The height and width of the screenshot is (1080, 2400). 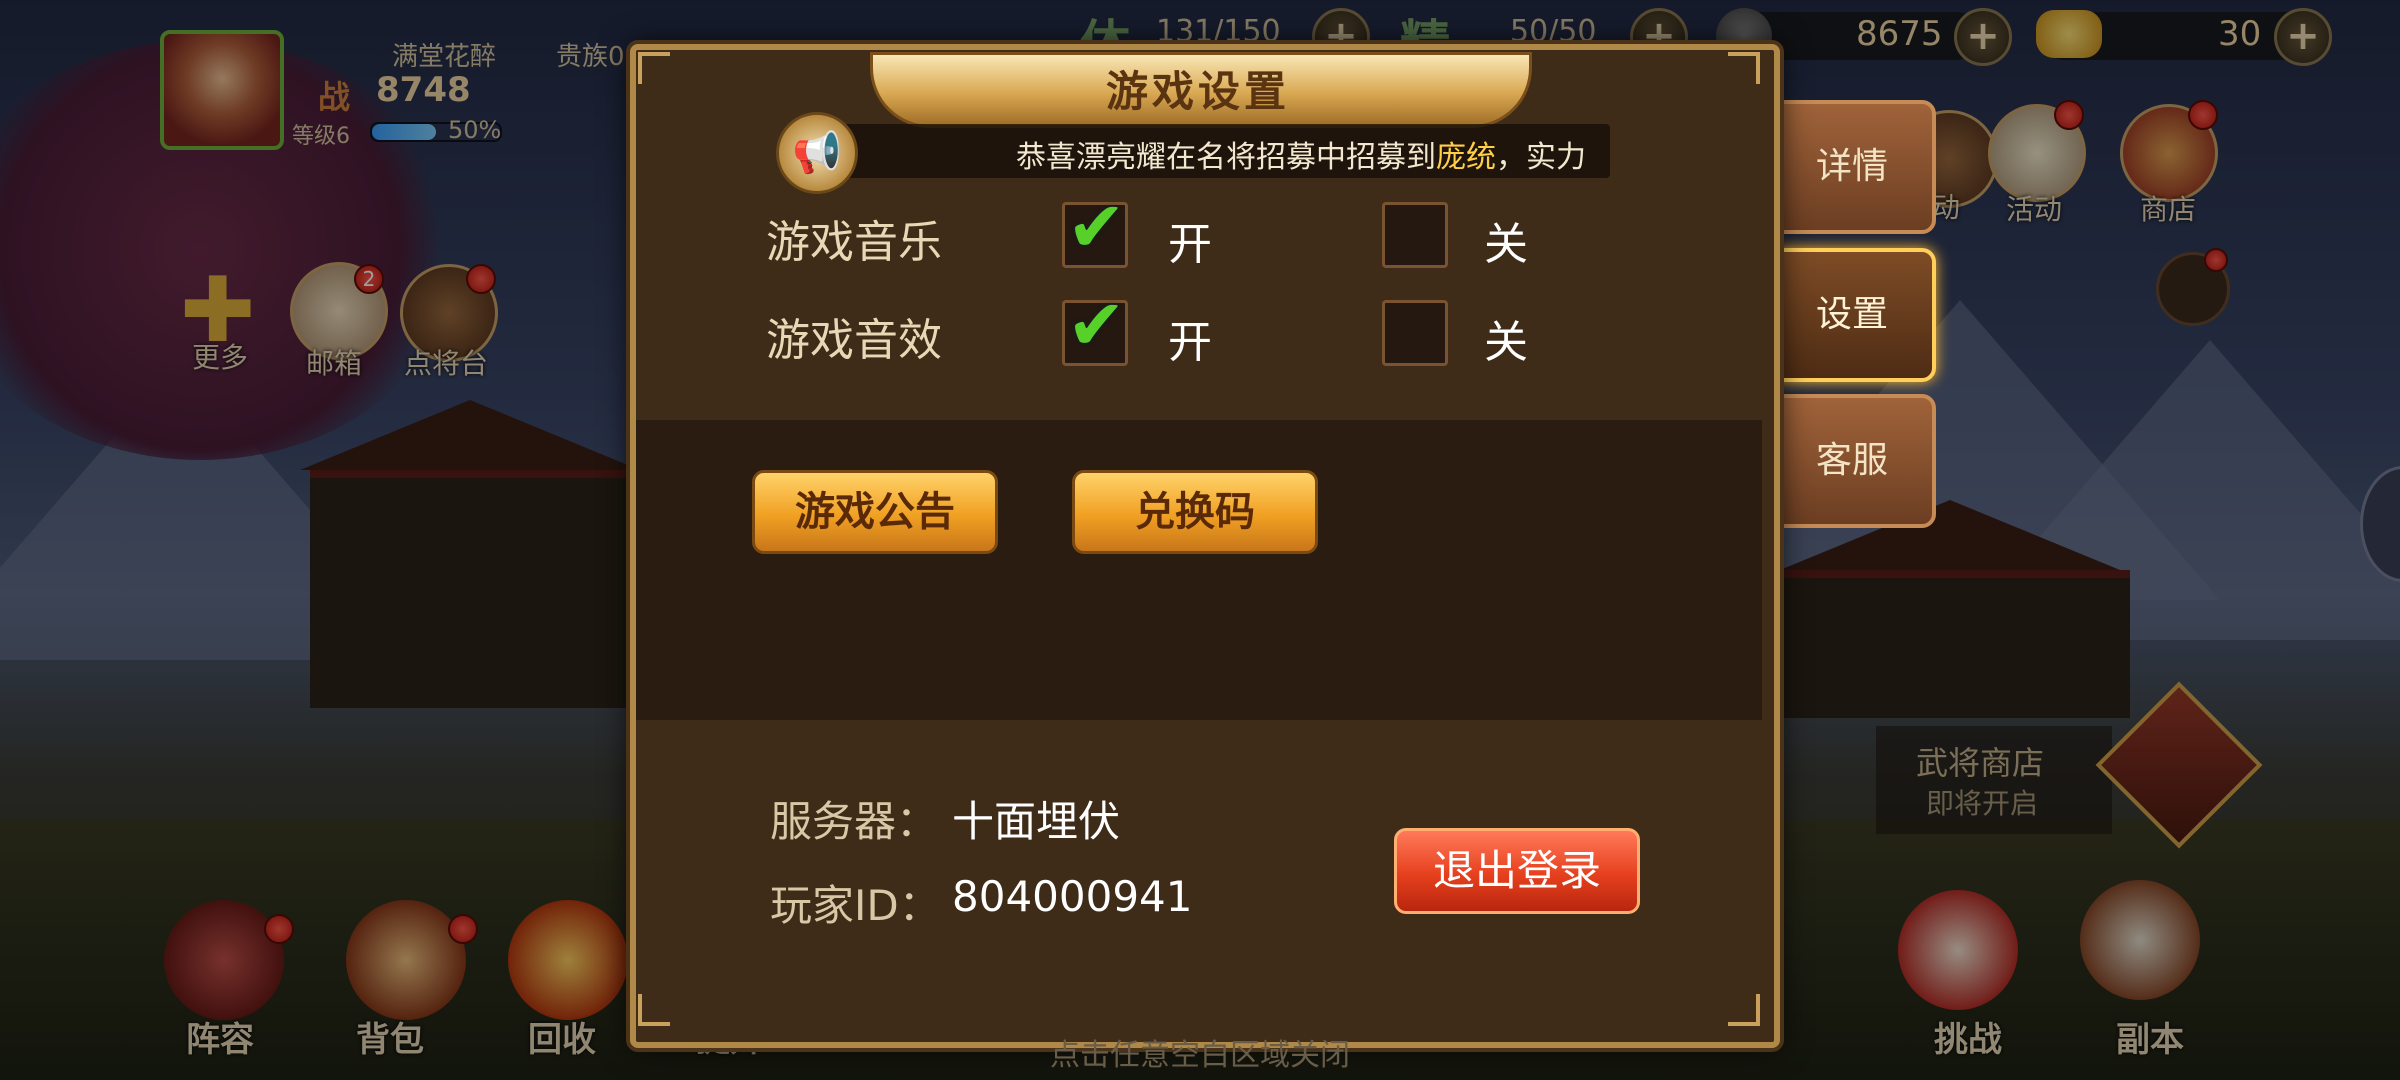 What do you see at coordinates (1541, 157) in the screenshot?
I see `marquee-suffix: ，实力` at bounding box center [1541, 157].